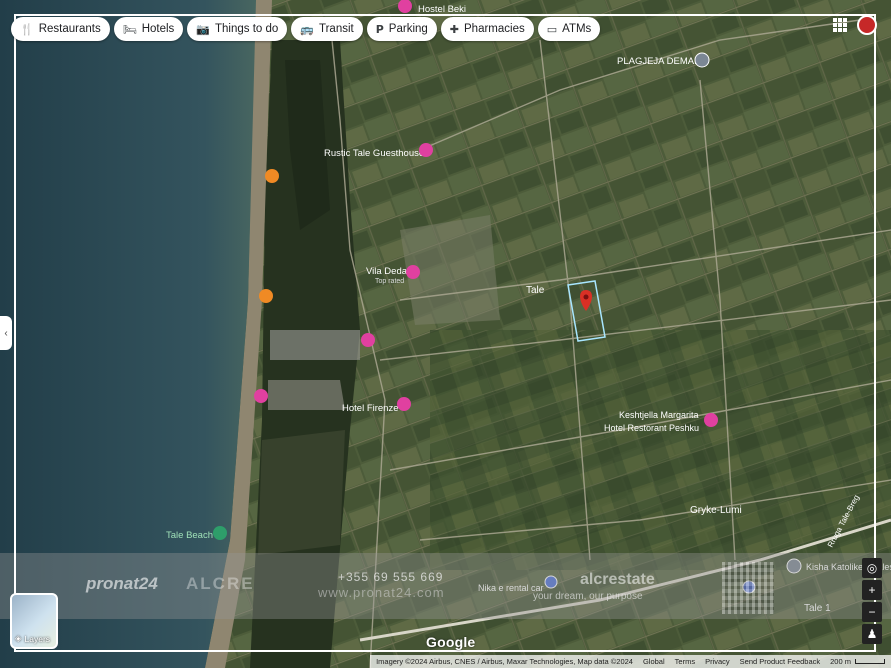 This screenshot has width=891, height=668. Describe the element at coordinates (867, 25) in the screenshot. I see `avatar` at that location.